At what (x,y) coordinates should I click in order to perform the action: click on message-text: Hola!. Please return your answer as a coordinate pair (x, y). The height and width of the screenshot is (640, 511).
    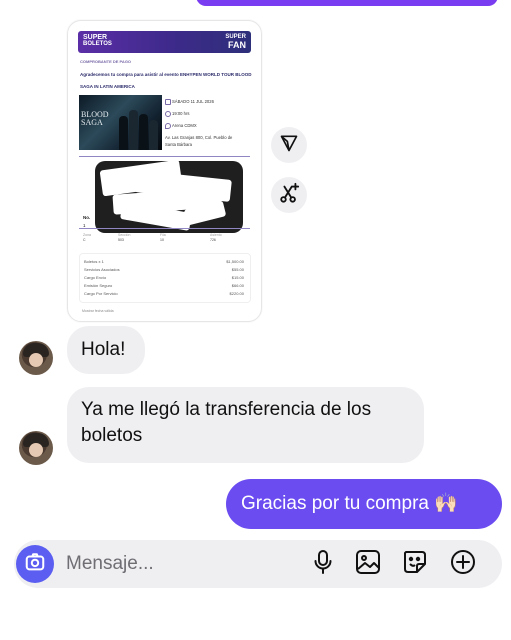
    Looking at the image, I should click on (103, 349).